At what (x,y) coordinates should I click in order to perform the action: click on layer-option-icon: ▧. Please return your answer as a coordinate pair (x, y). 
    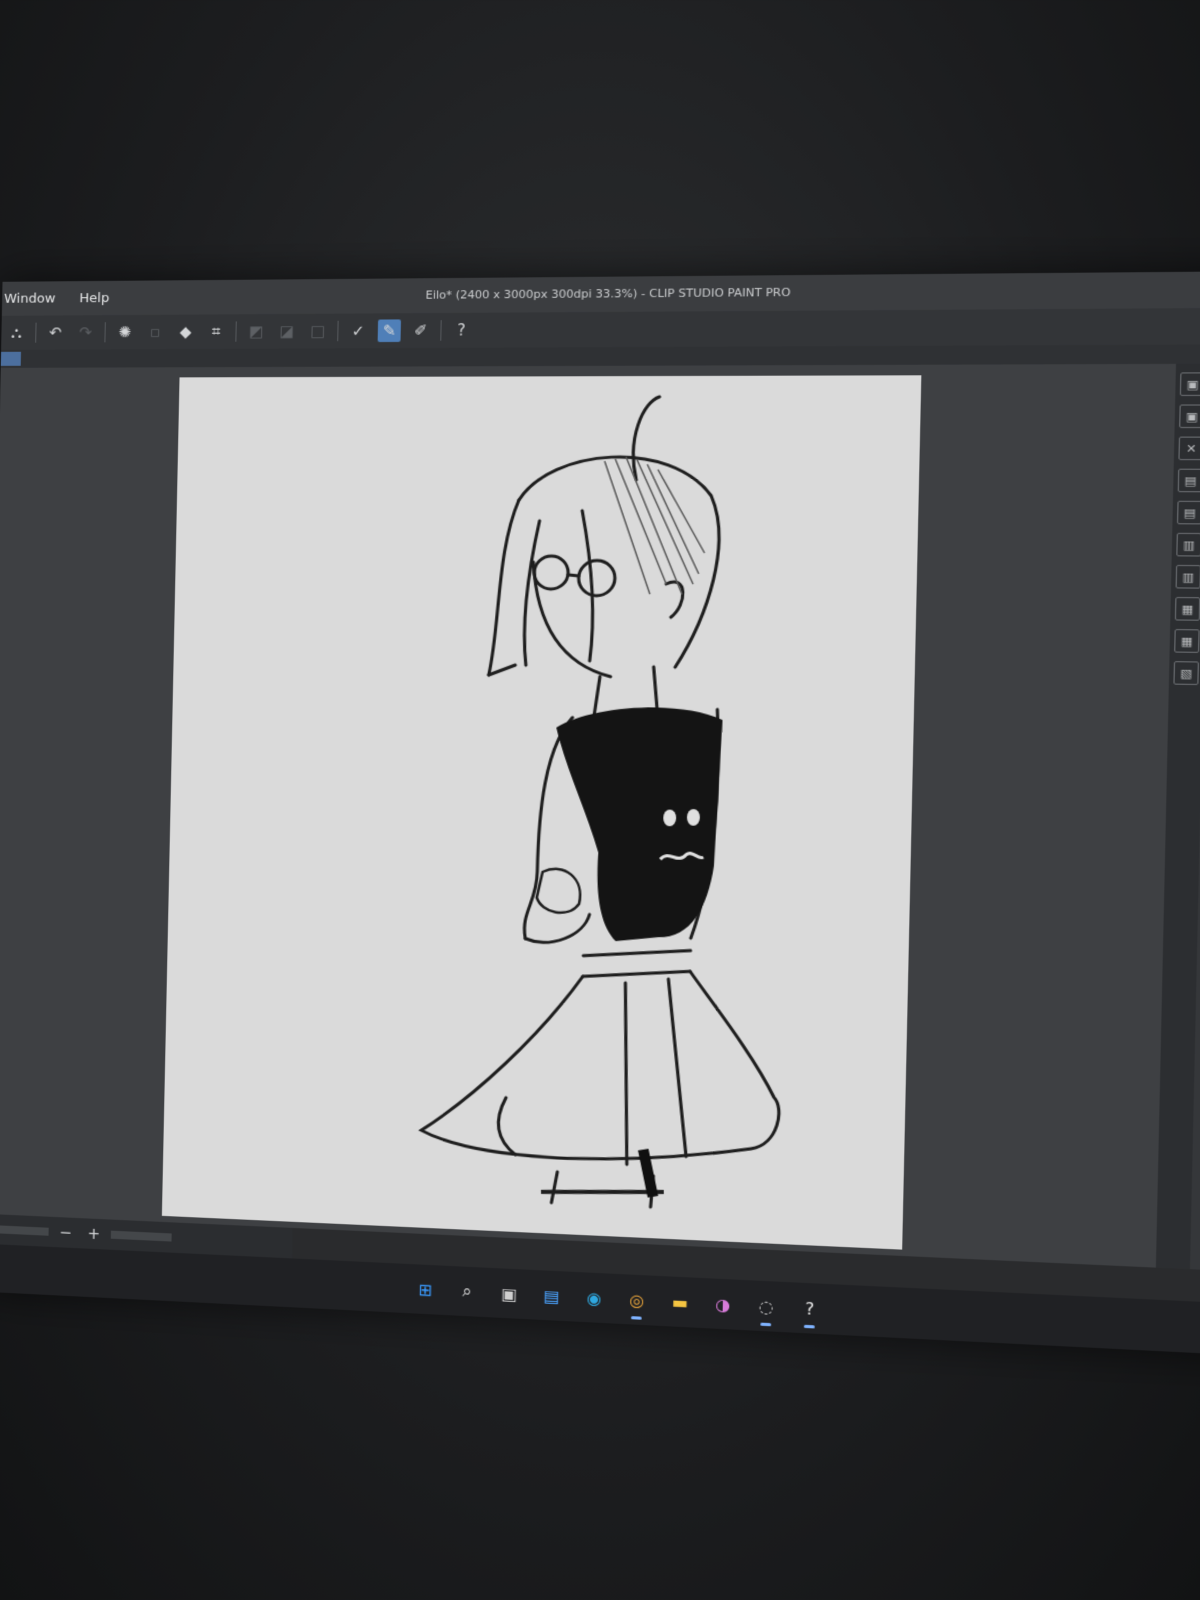
    Looking at the image, I should click on (1186, 673).